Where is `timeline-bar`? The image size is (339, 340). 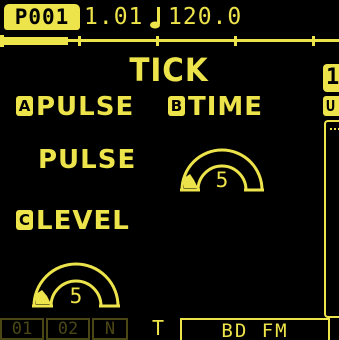 timeline-bar is located at coordinates (169, 41).